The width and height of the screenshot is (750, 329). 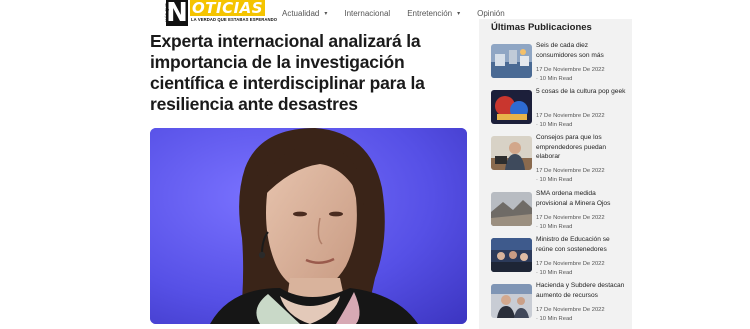 What do you see at coordinates (541, 27) in the screenshot?
I see `sidebar-title: Últimas Publicaciones` at bounding box center [541, 27].